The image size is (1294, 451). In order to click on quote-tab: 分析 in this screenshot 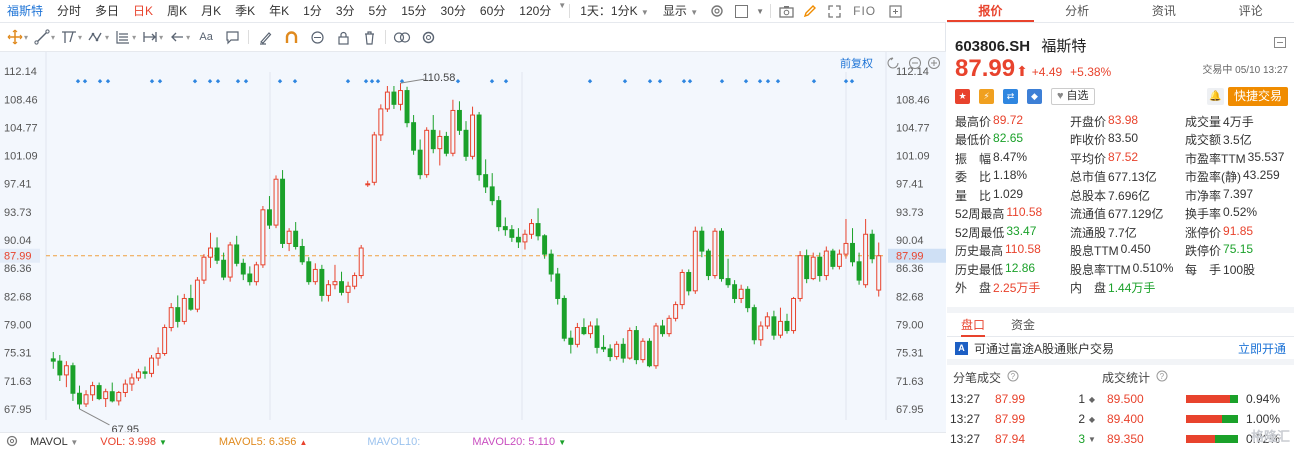, I will do `click(1077, 11)`.